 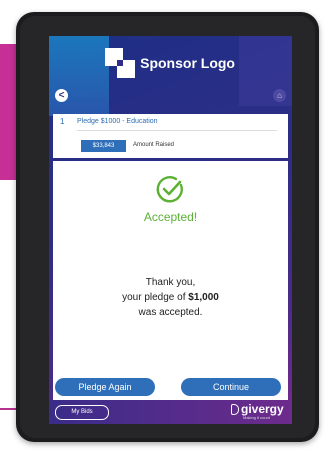 What do you see at coordinates (61, 95) in the screenshot?
I see `chevron-left-icon: <` at bounding box center [61, 95].